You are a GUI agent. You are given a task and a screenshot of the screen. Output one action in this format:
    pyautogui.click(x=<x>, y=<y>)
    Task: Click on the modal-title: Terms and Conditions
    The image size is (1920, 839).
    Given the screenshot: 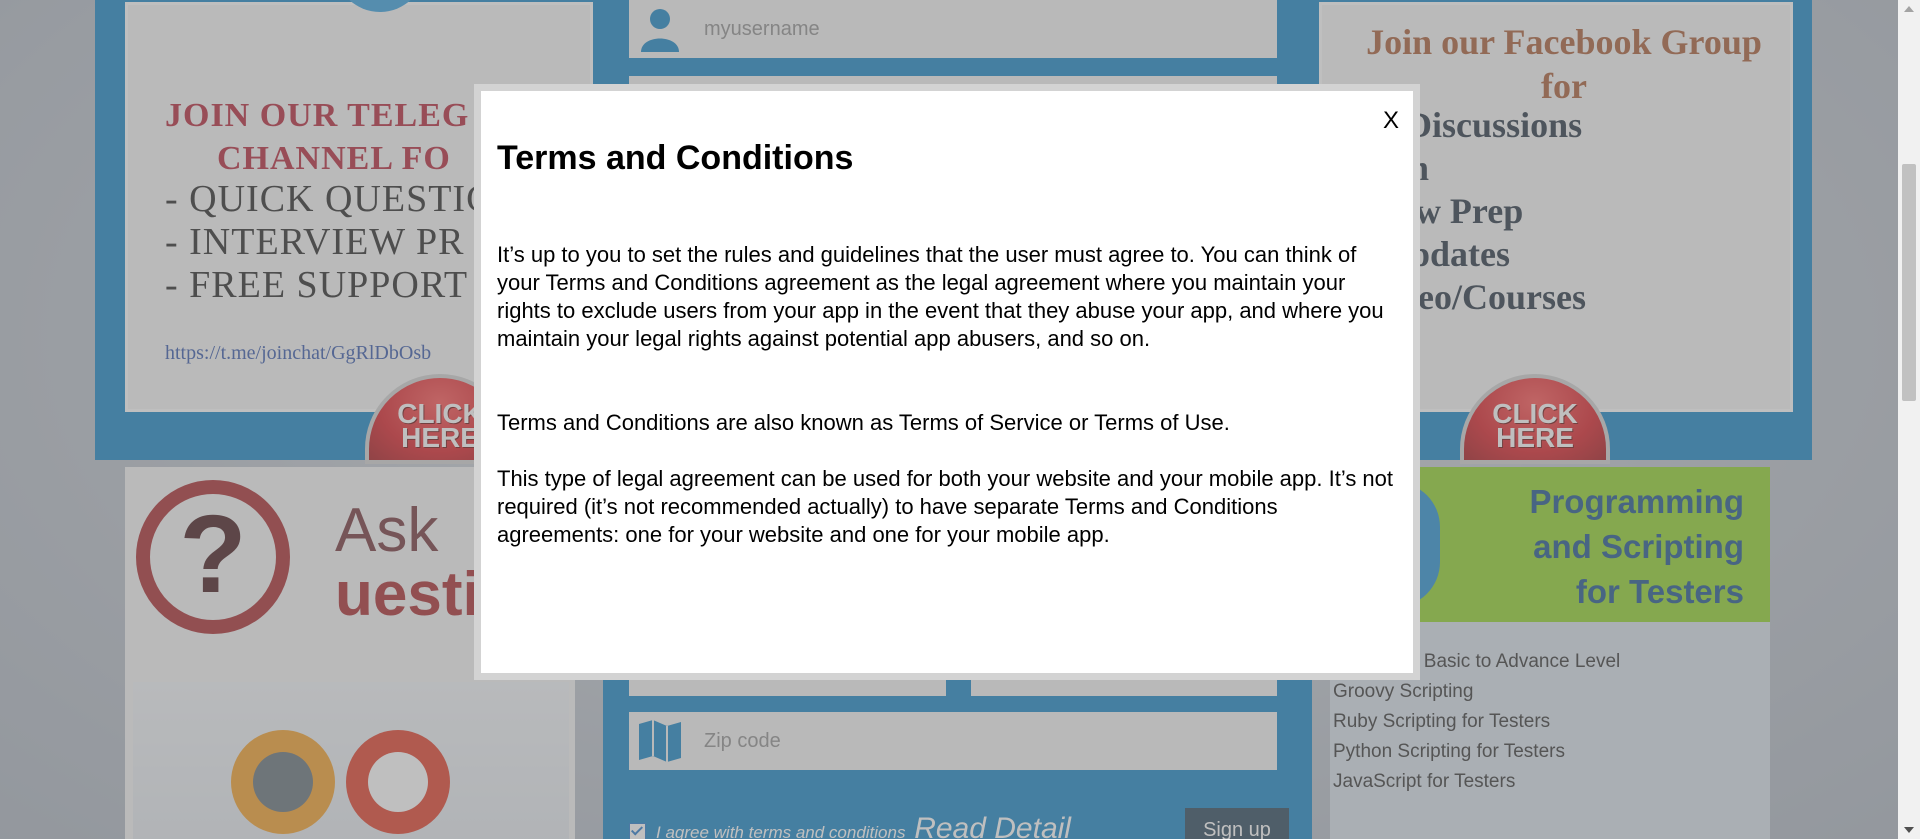 What is the action you would take?
    pyautogui.click(x=675, y=158)
    